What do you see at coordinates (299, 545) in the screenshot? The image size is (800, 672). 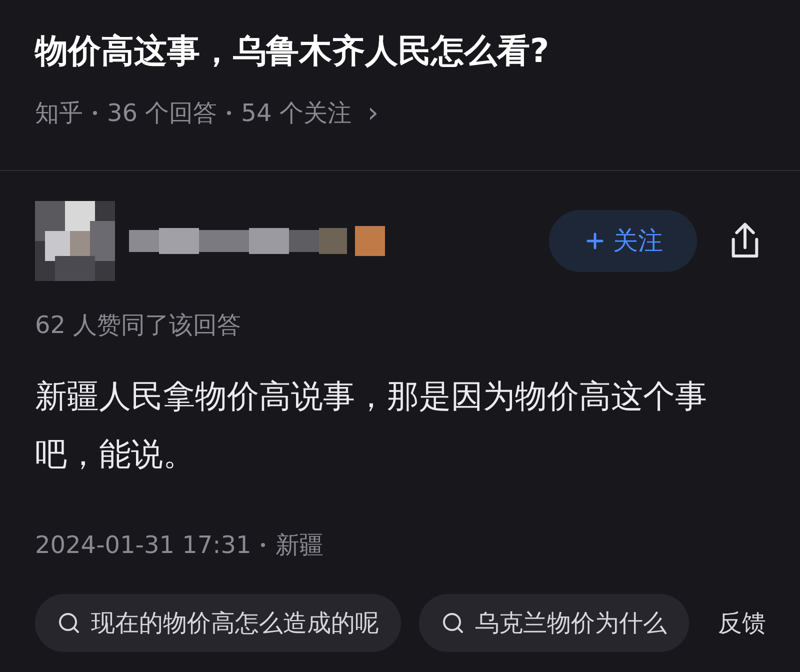 I see `location-label: 新疆` at bounding box center [299, 545].